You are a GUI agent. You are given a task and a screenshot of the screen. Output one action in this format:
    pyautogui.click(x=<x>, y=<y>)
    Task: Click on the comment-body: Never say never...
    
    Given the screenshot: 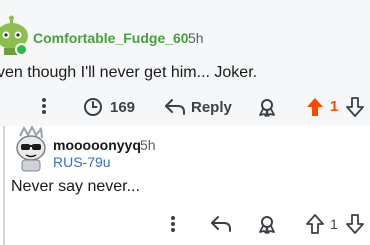 What is the action you would take?
    pyautogui.click(x=75, y=186)
    